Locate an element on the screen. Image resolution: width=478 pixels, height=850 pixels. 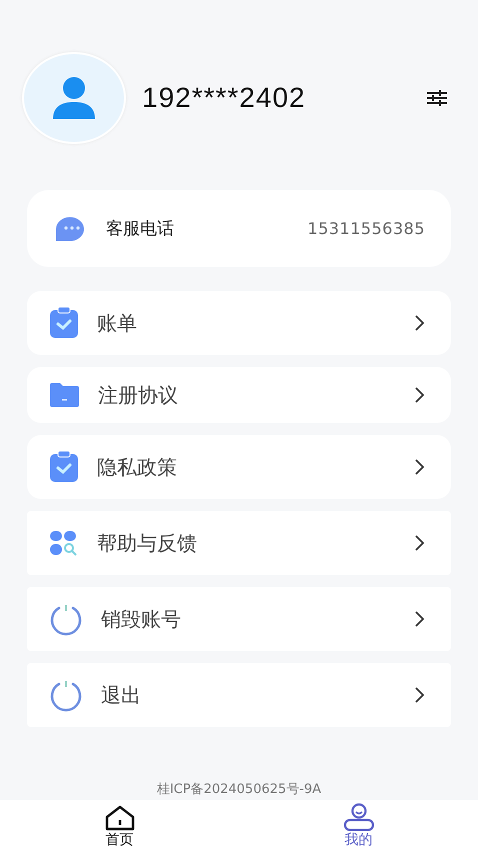
tab: 首页 is located at coordinates (119, 825).